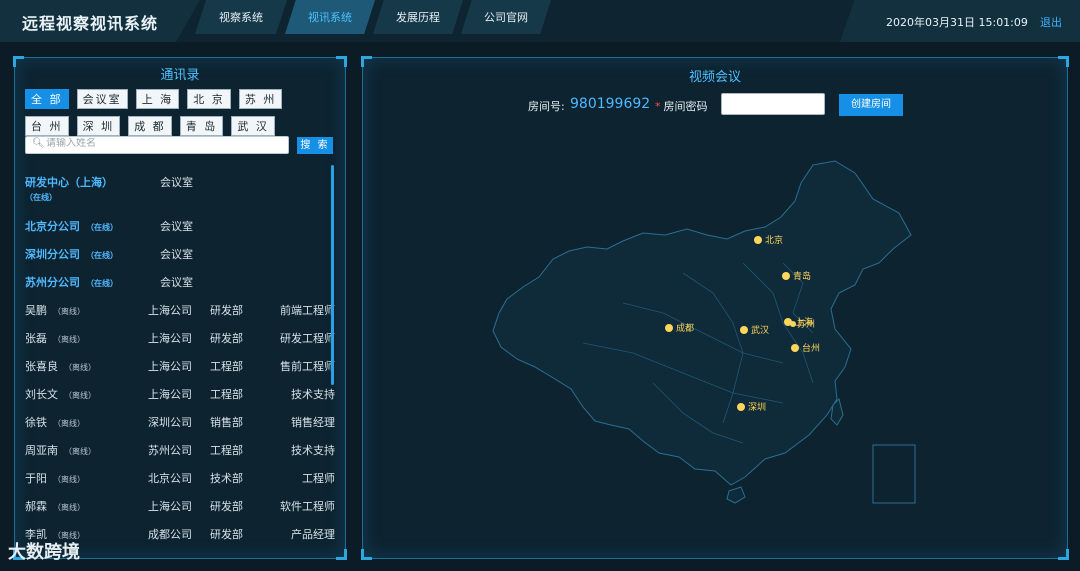 Image resolution: width=1080 pixels, height=571 pixels. I want to click on filter-suzhou: 苏 州, so click(260, 99).